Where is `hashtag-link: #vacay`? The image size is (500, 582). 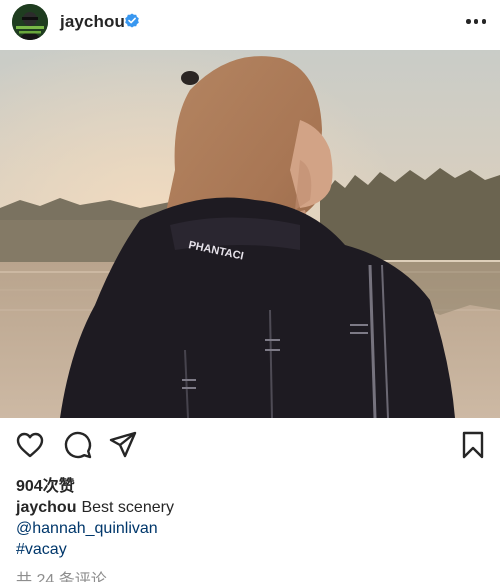 hashtag-link: #vacay is located at coordinates (41, 550).